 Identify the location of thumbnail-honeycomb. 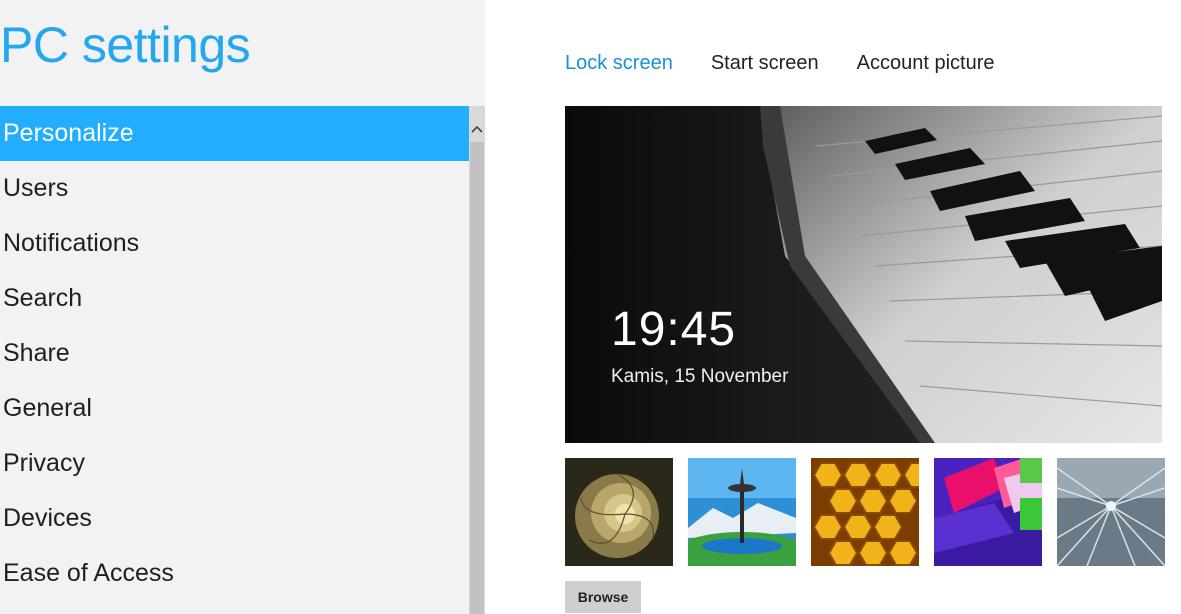
(865, 512).